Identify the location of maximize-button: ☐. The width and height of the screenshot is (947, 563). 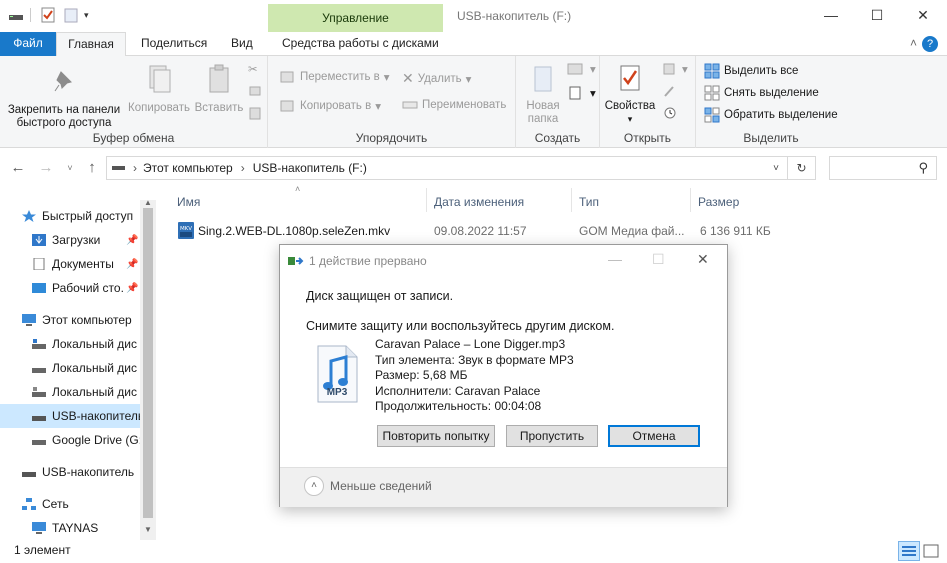
(877, 15).